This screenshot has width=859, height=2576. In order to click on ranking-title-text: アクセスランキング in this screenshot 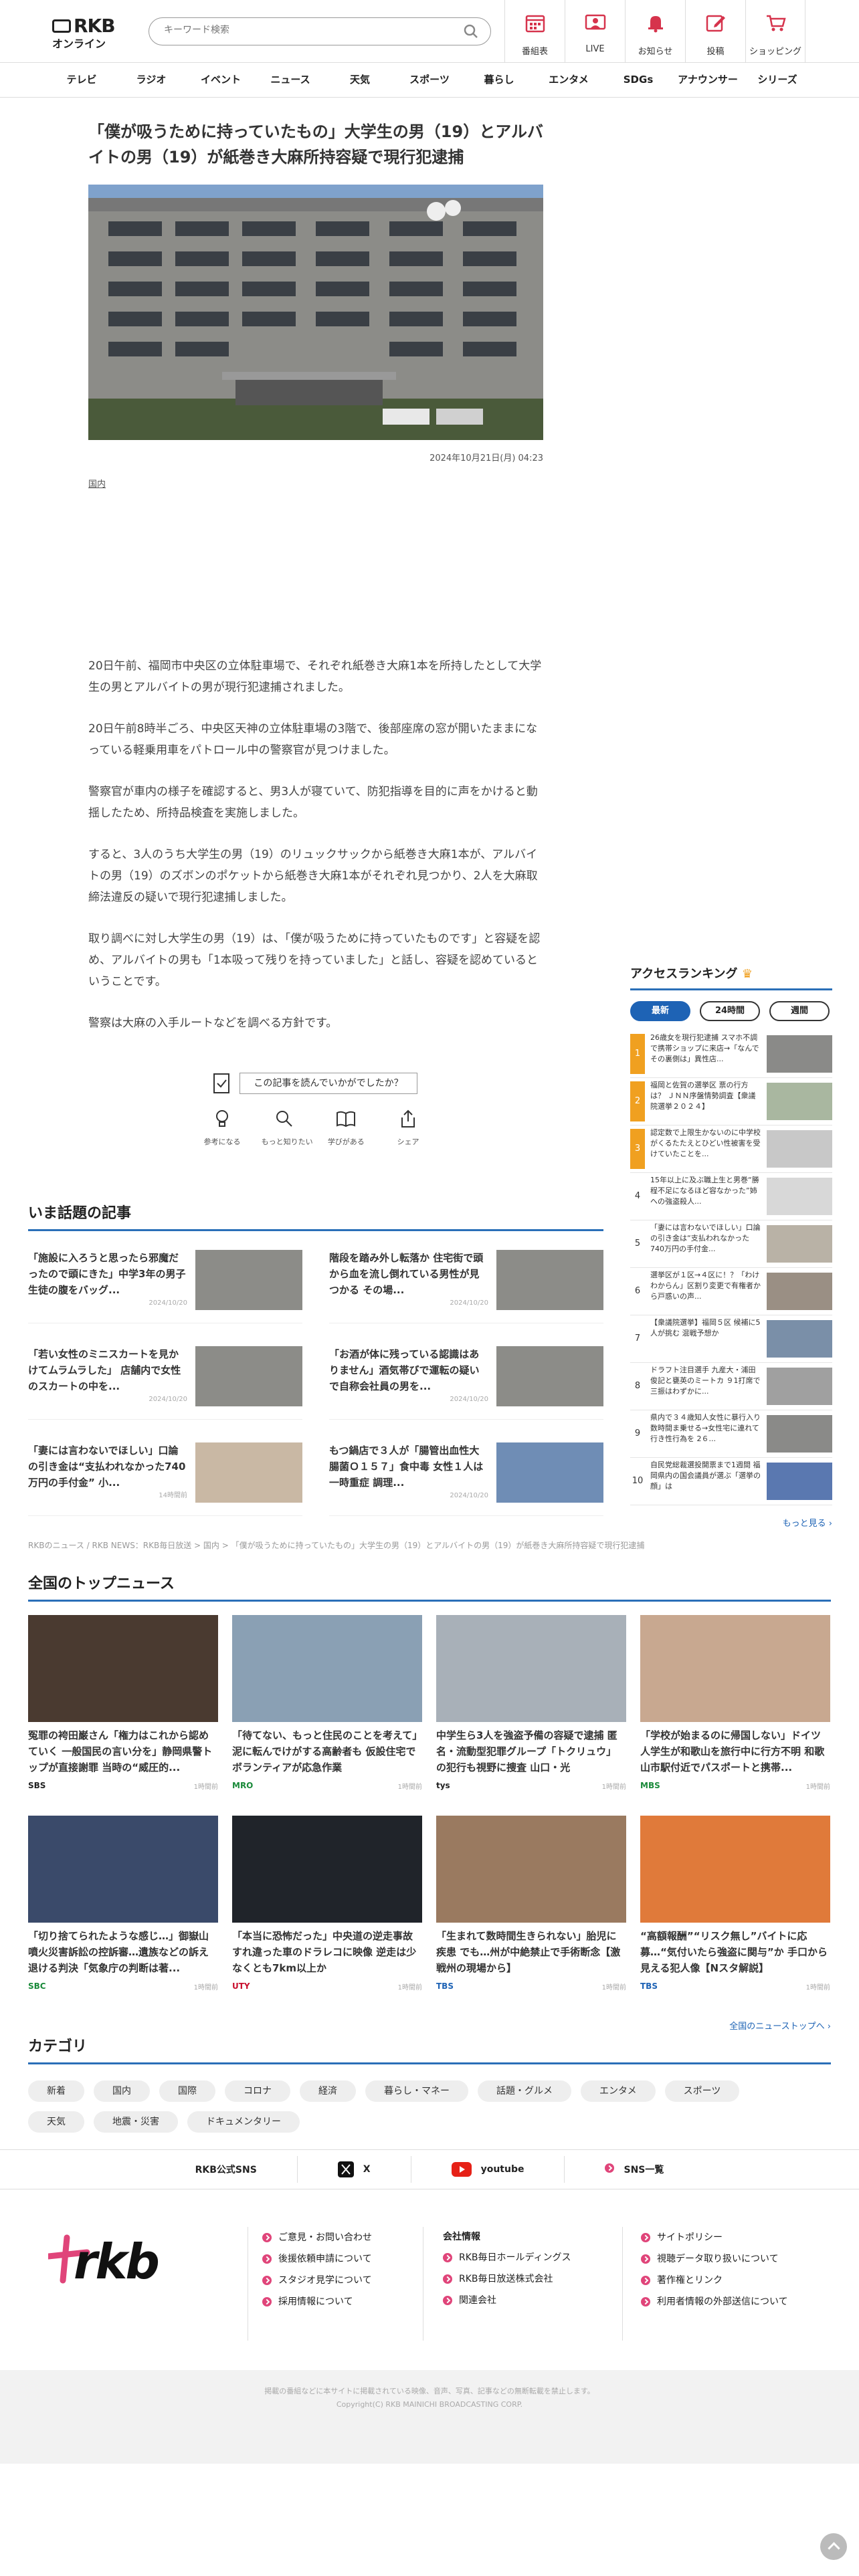, I will do `click(684, 974)`.